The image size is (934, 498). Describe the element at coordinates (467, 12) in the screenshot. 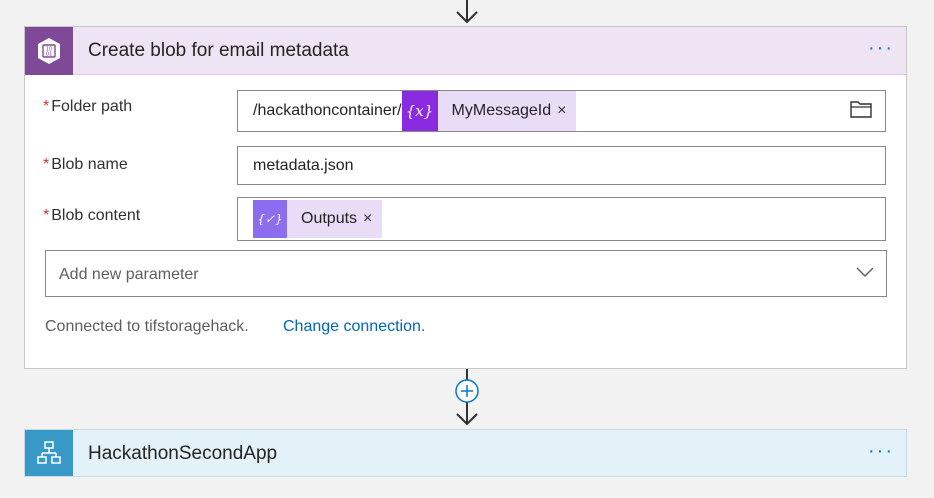

I see `down-arrow-icon` at that location.